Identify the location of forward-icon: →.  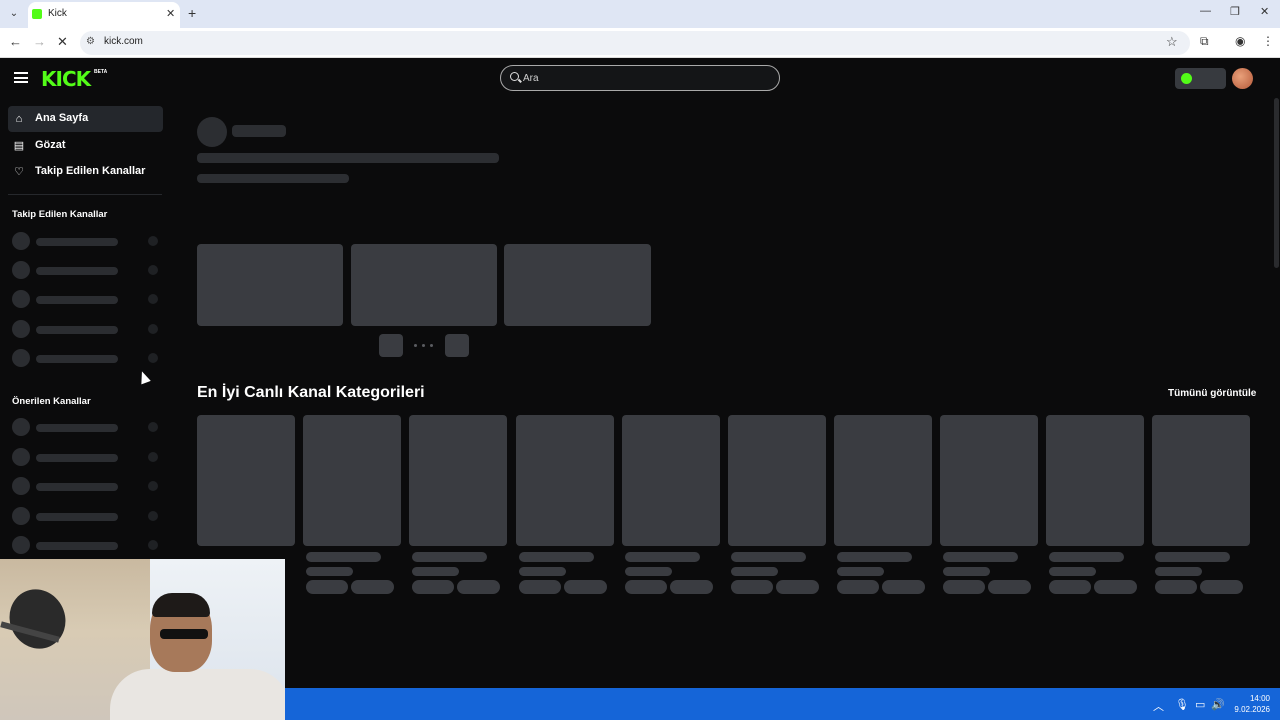
(39, 41).